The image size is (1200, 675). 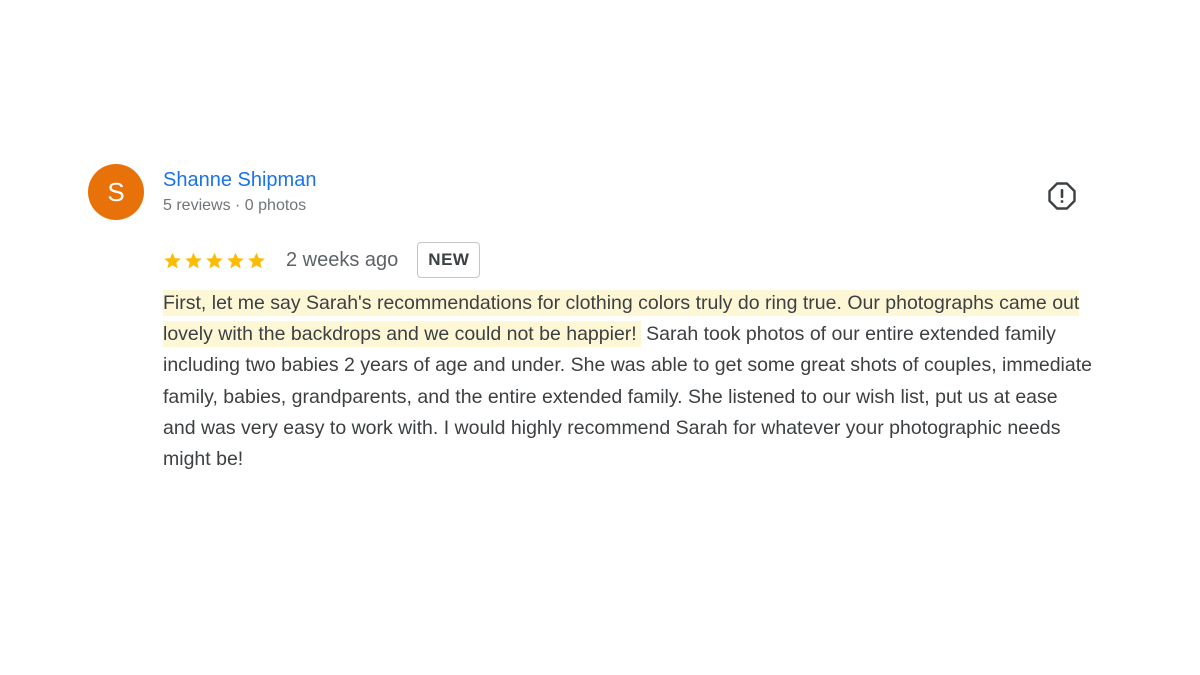 I want to click on star-rating, so click(x=214, y=260).